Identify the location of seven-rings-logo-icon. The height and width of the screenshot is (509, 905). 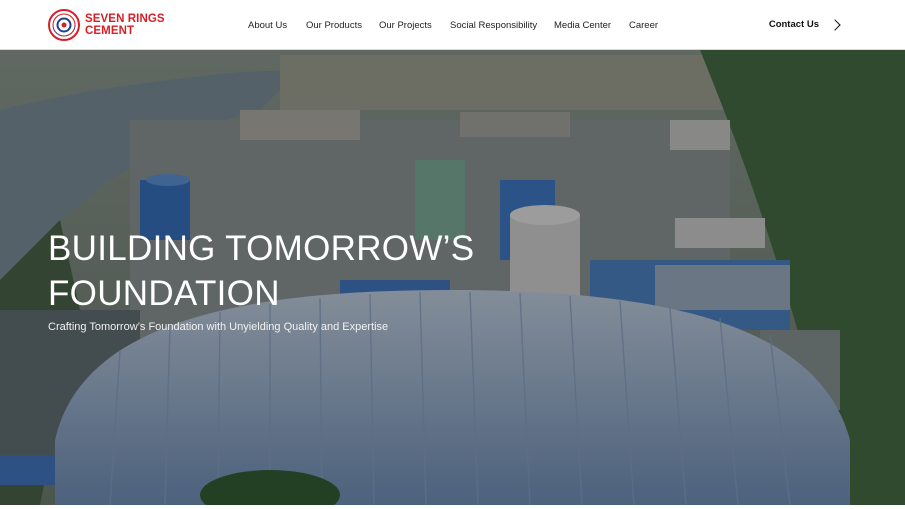
(64, 25).